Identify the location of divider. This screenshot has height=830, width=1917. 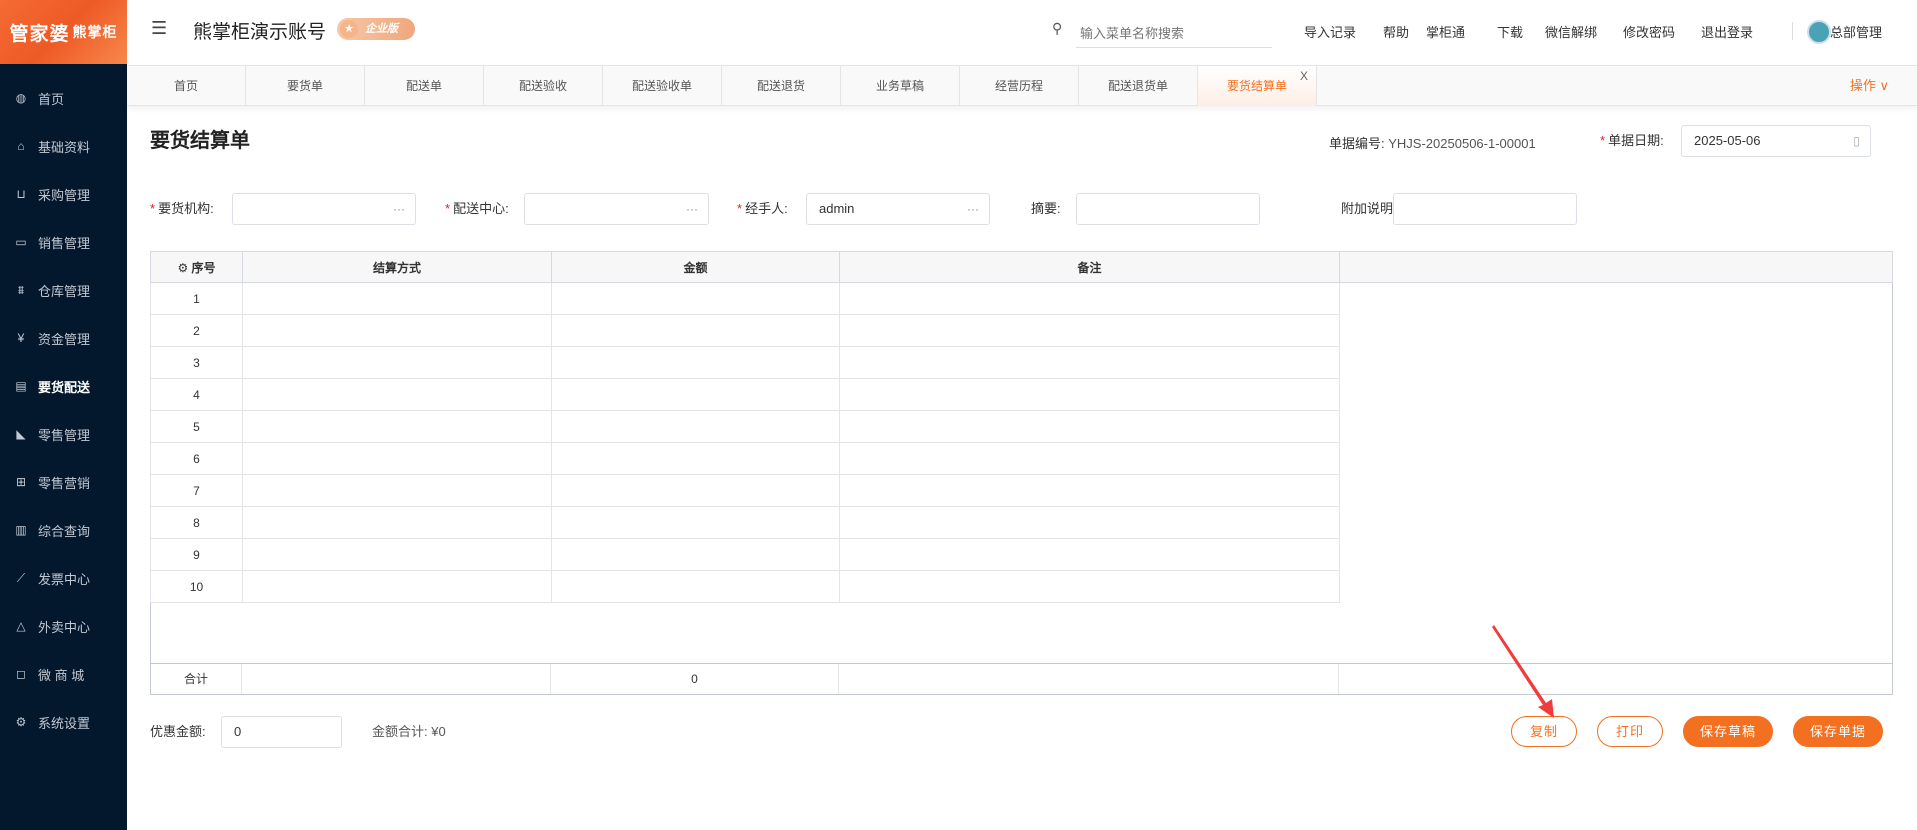
(1792, 31).